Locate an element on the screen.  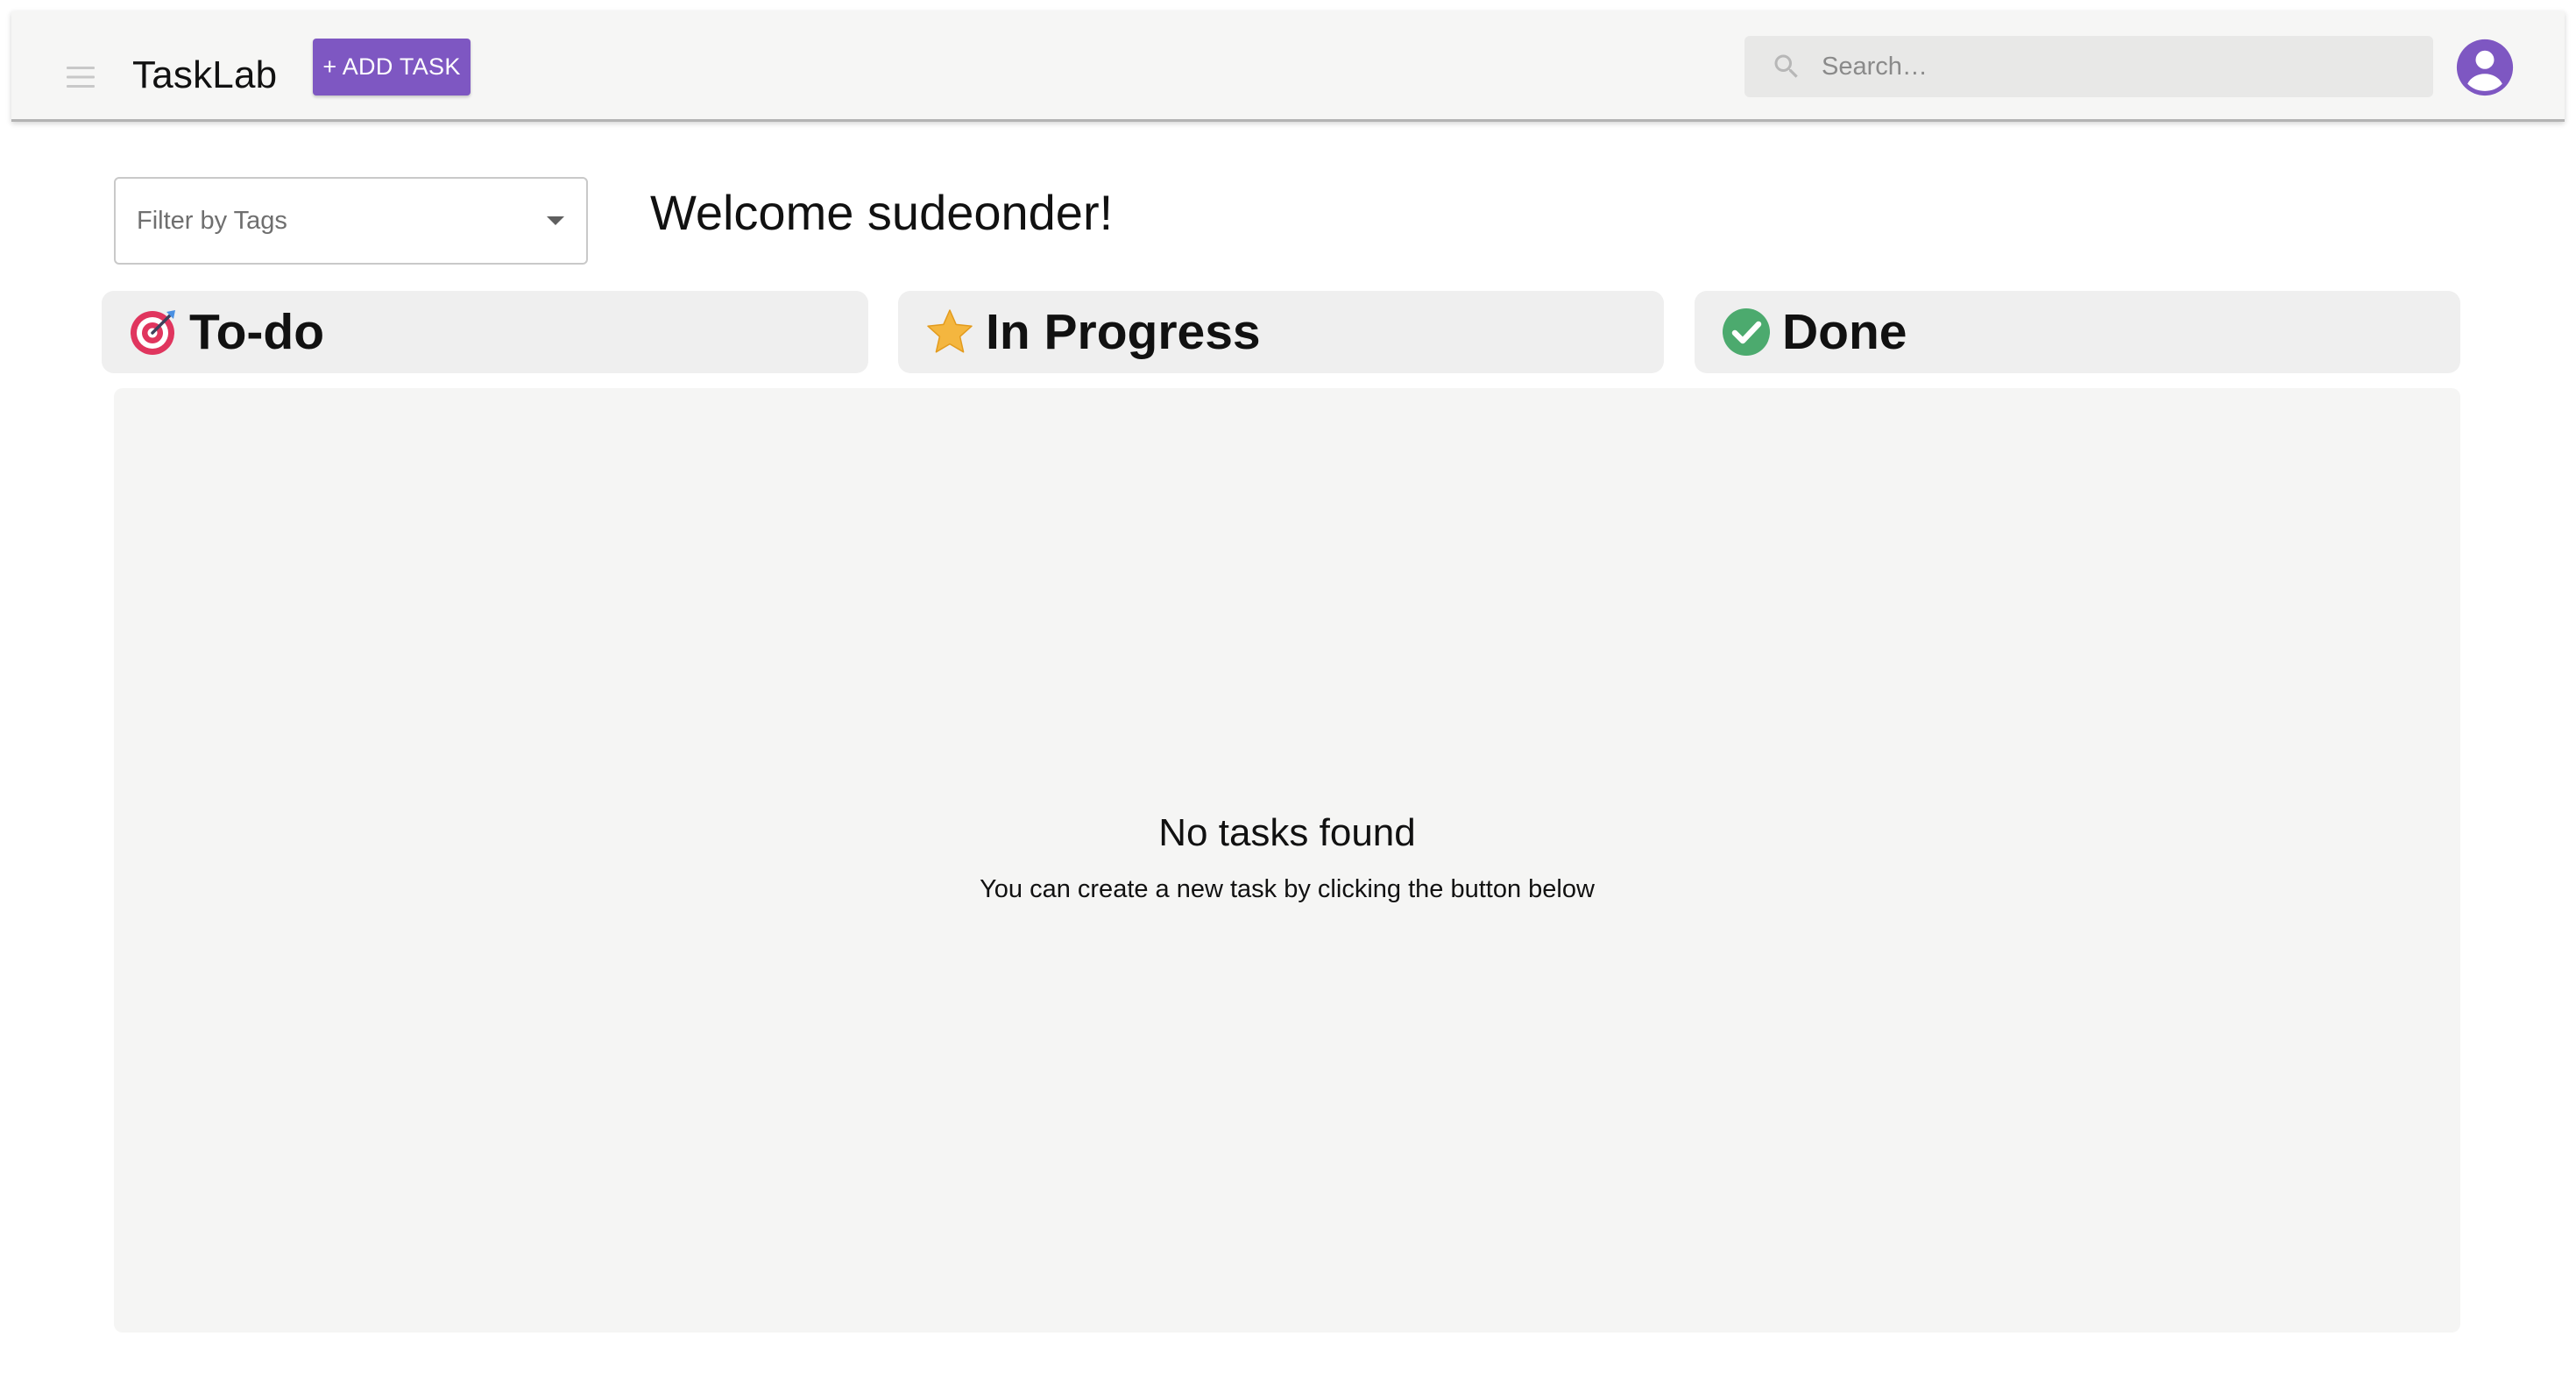
search-bar is located at coordinates (2088, 66).